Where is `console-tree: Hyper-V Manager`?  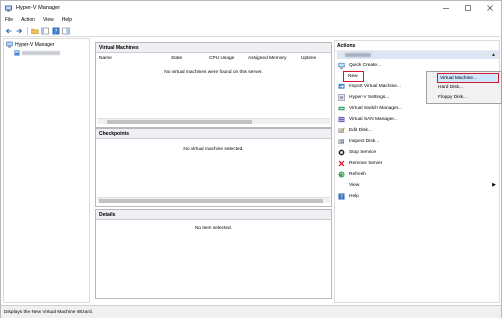
console-tree: Hyper-V Manager is located at coordinates (46, 170).